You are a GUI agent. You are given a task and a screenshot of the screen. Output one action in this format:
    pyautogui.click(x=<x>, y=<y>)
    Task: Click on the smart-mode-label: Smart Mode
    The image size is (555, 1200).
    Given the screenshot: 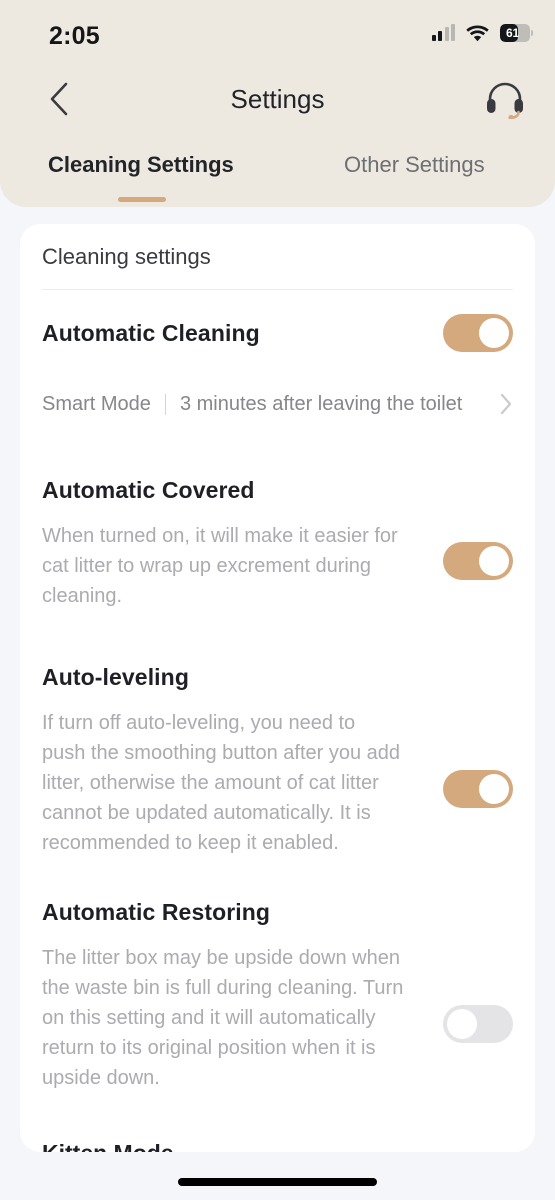 What is the action you would take?
    pyautogui.click(x=96, y=403)
    